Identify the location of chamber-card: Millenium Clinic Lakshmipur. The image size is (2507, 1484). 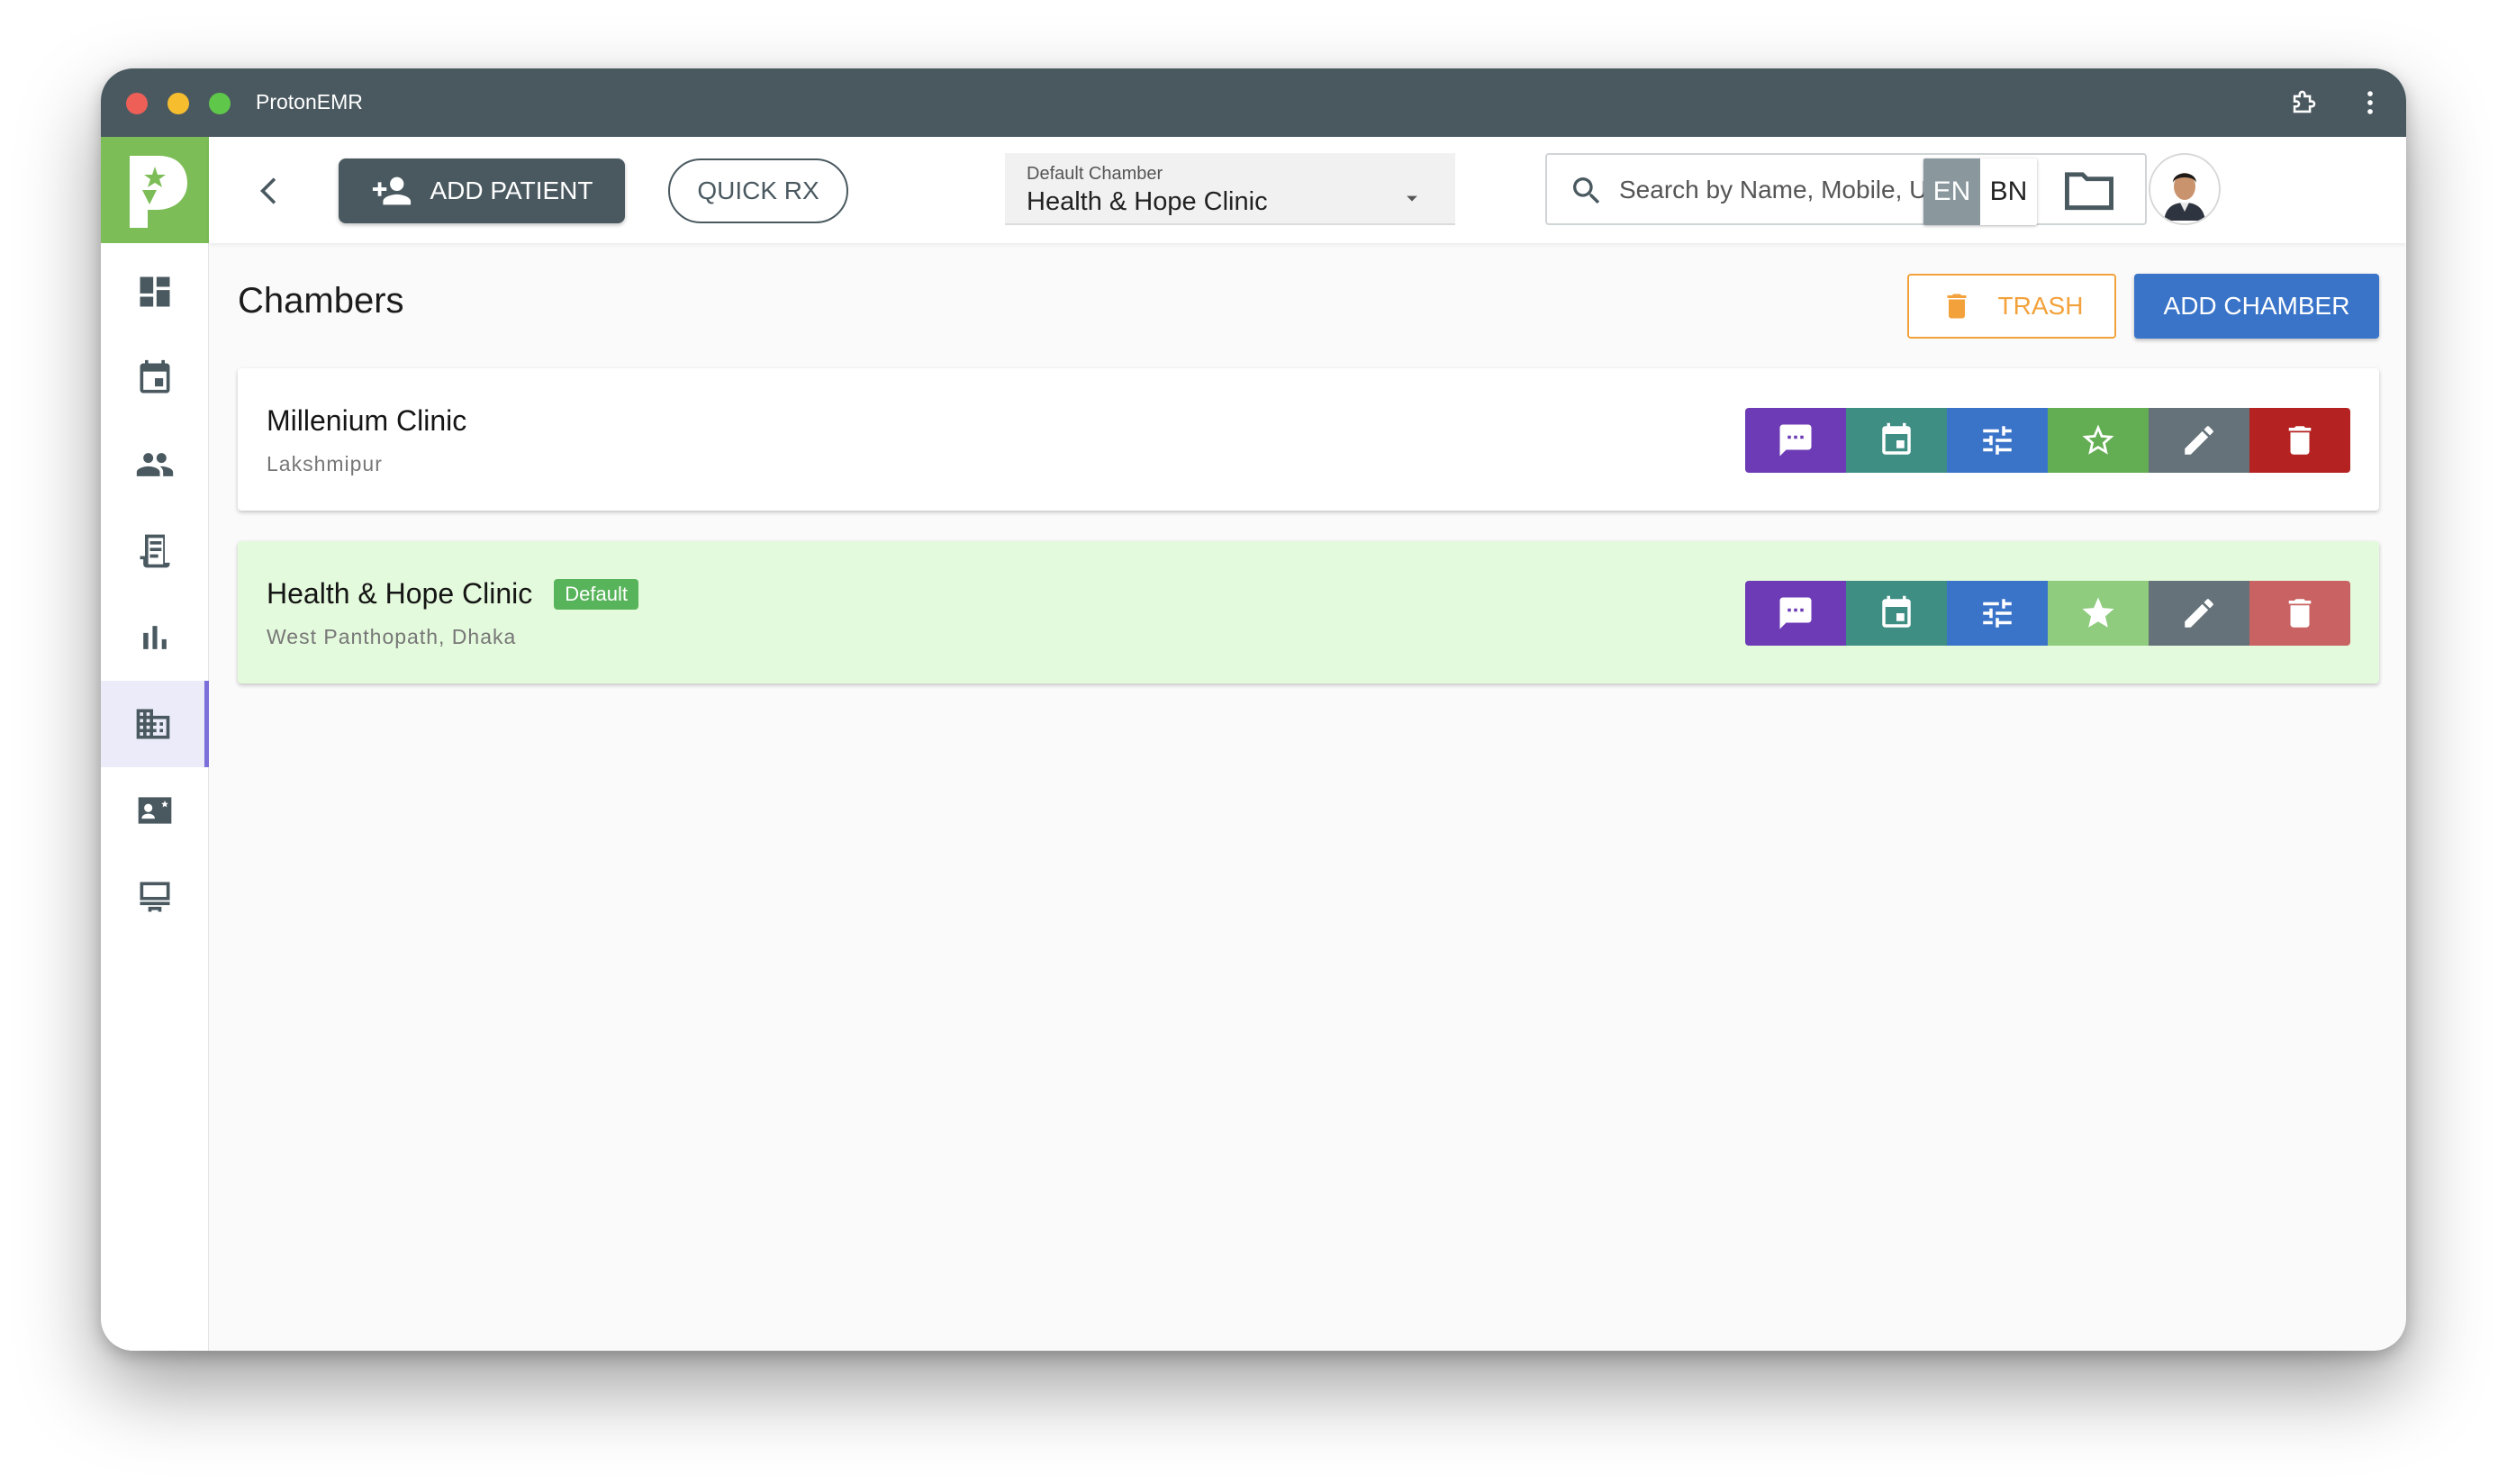
(1308, 440).